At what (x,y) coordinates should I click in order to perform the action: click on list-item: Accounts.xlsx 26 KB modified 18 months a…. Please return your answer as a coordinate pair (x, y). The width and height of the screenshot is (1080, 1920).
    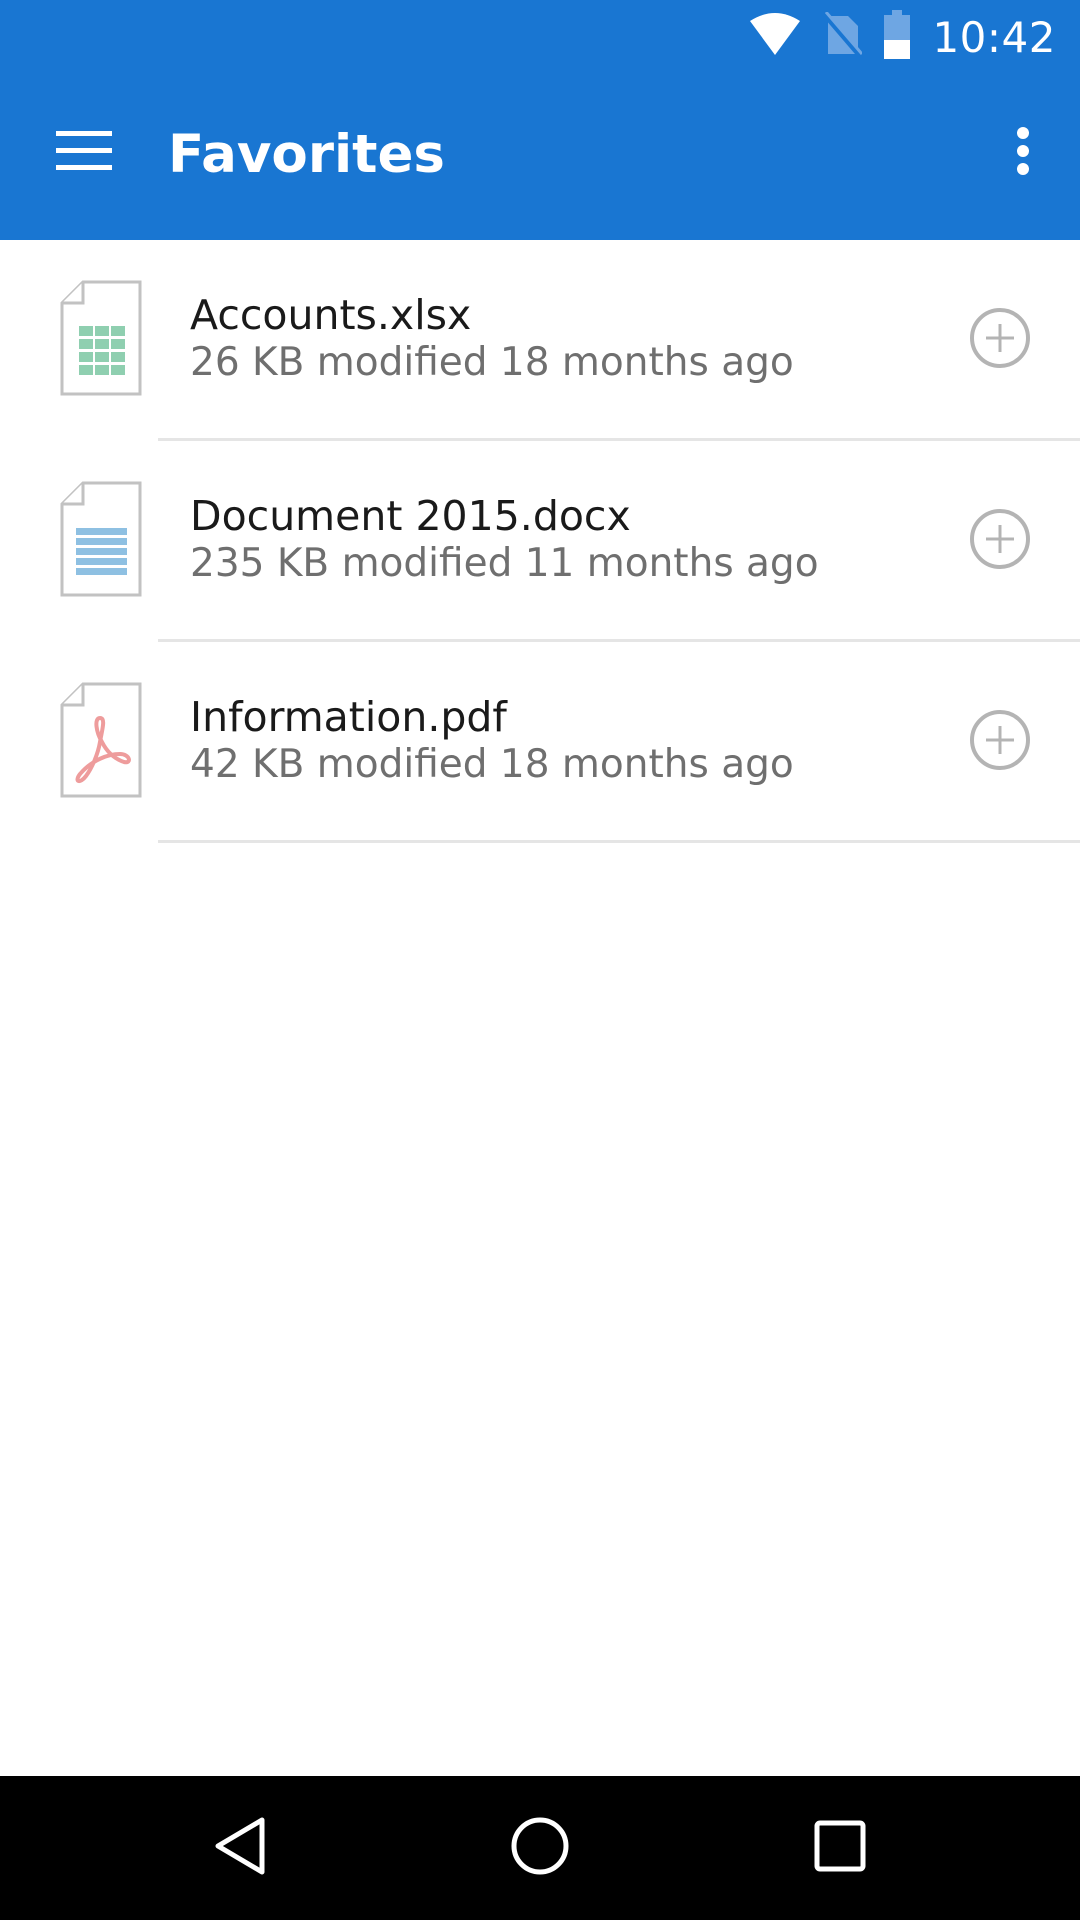
    Looking at the image, I should click on (540, 340).